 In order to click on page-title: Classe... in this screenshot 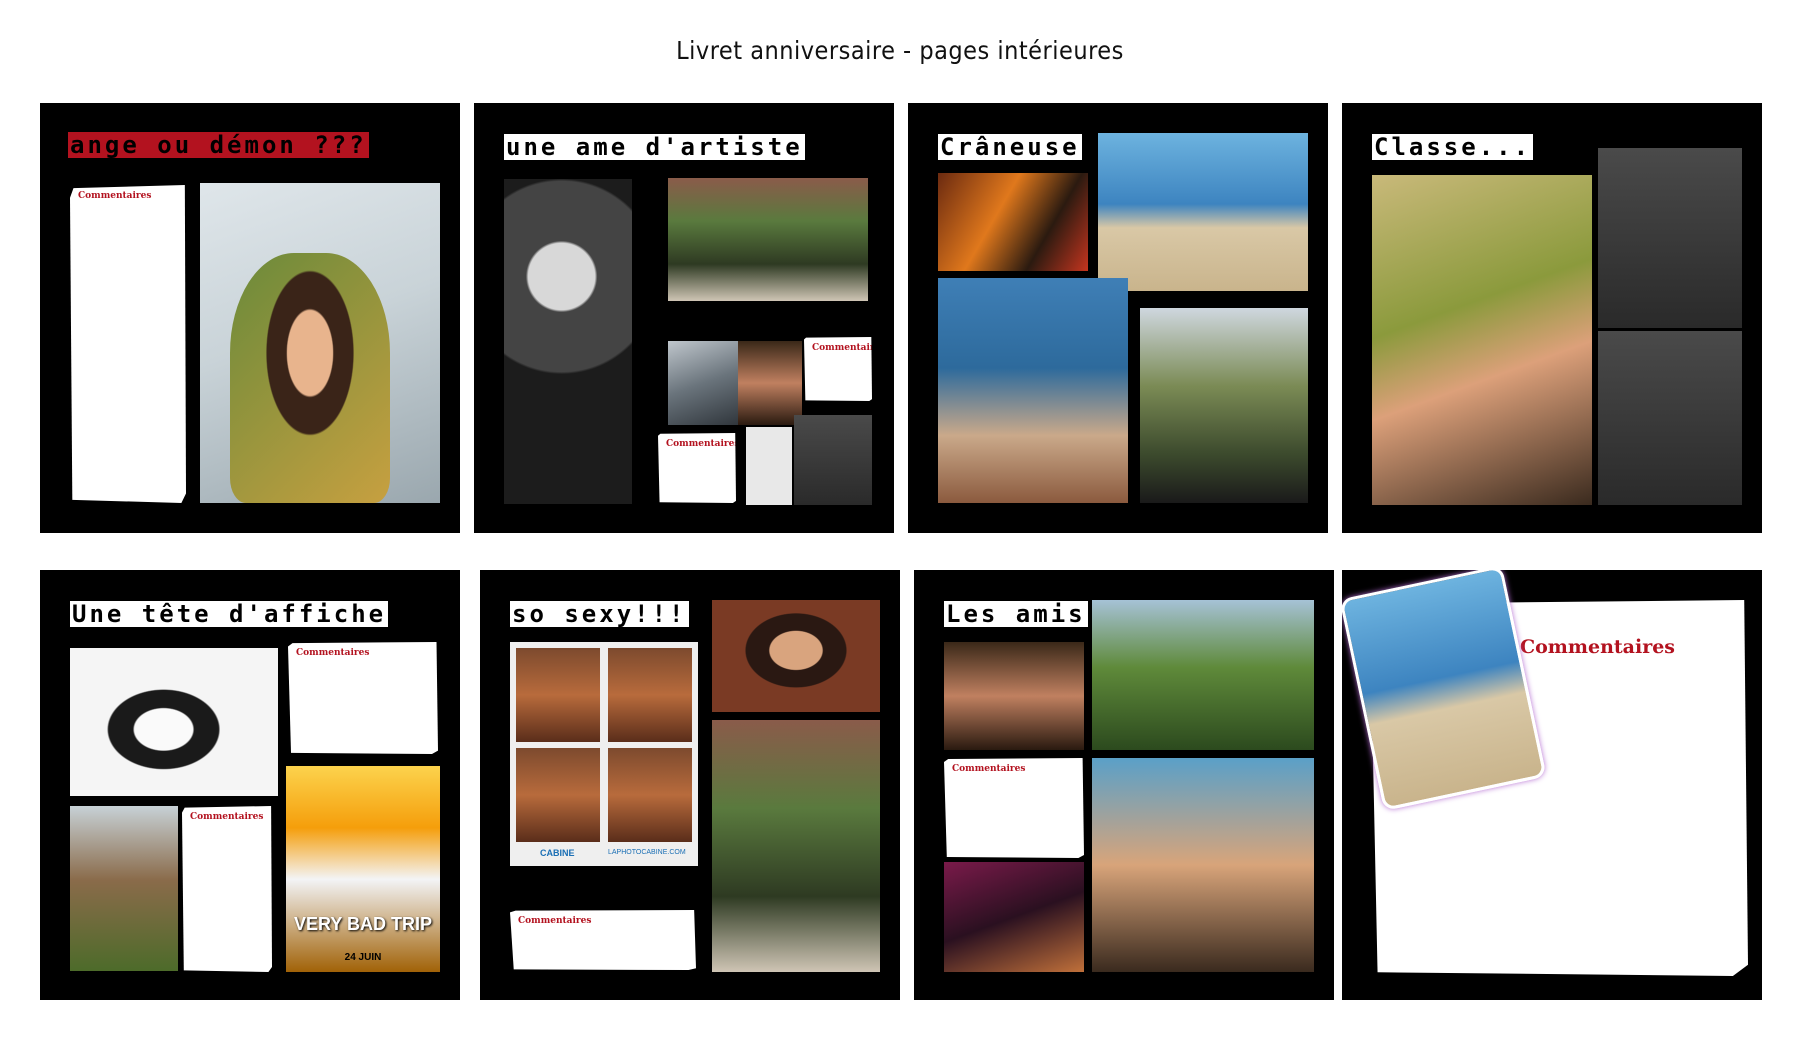, I will do `click(1453, 147)`.